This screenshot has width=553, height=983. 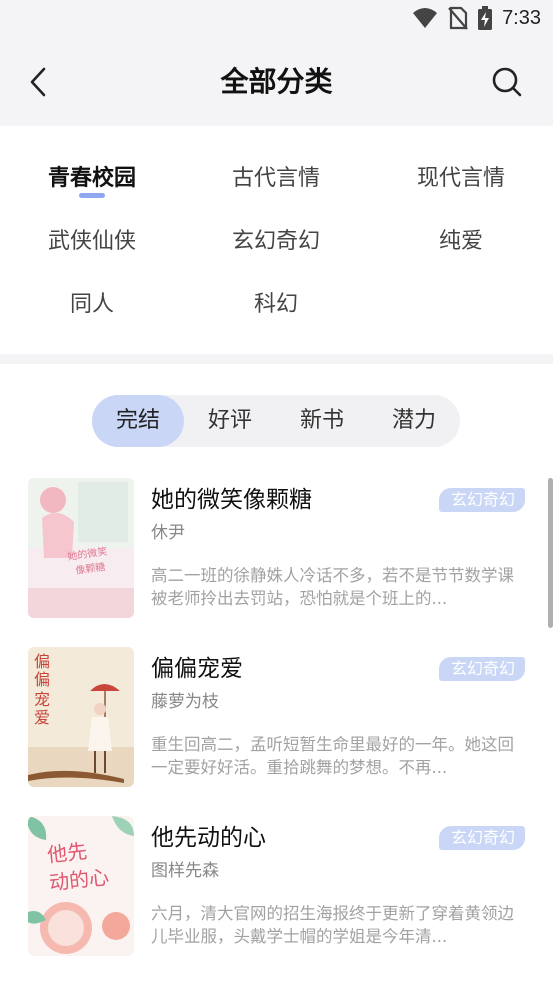 I want to click on tab-qianli: 潜力, so click(x=414, y=421).